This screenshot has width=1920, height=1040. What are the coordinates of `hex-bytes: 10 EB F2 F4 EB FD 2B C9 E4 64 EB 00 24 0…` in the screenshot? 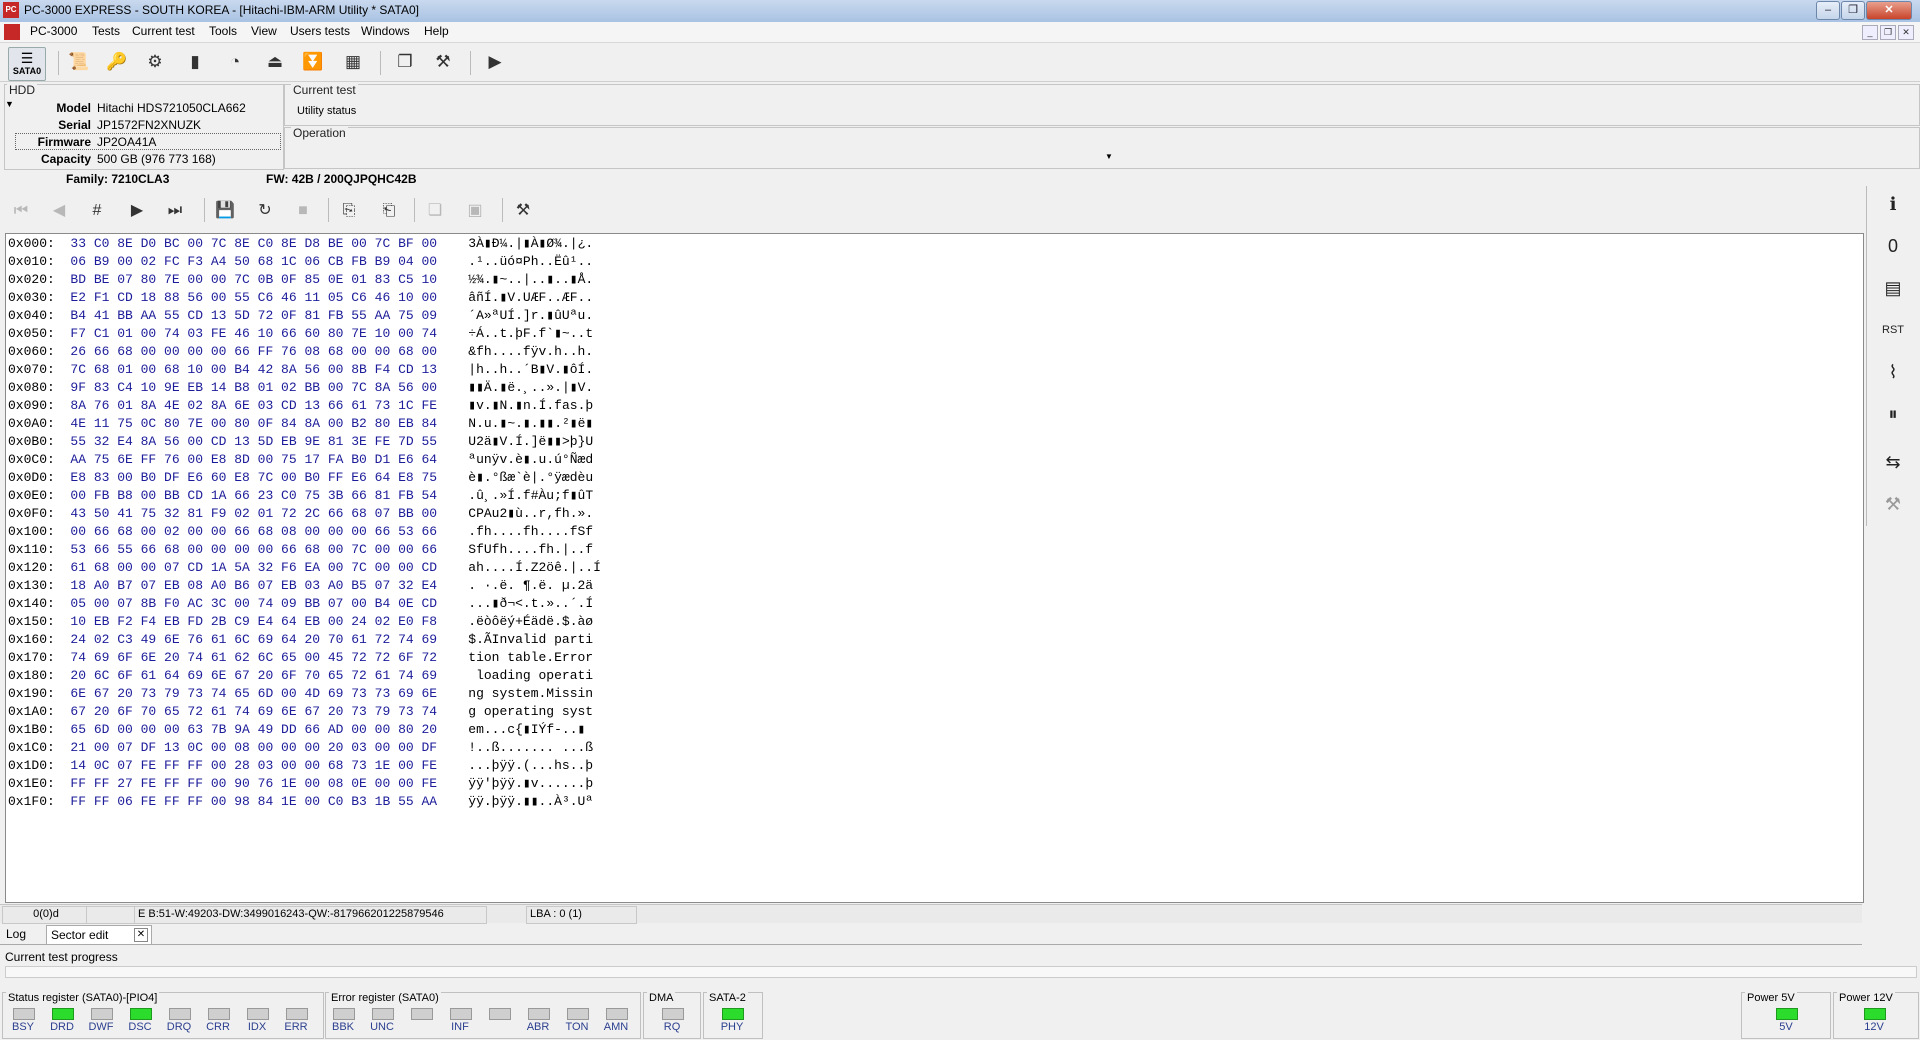 It's located at (246, 621).